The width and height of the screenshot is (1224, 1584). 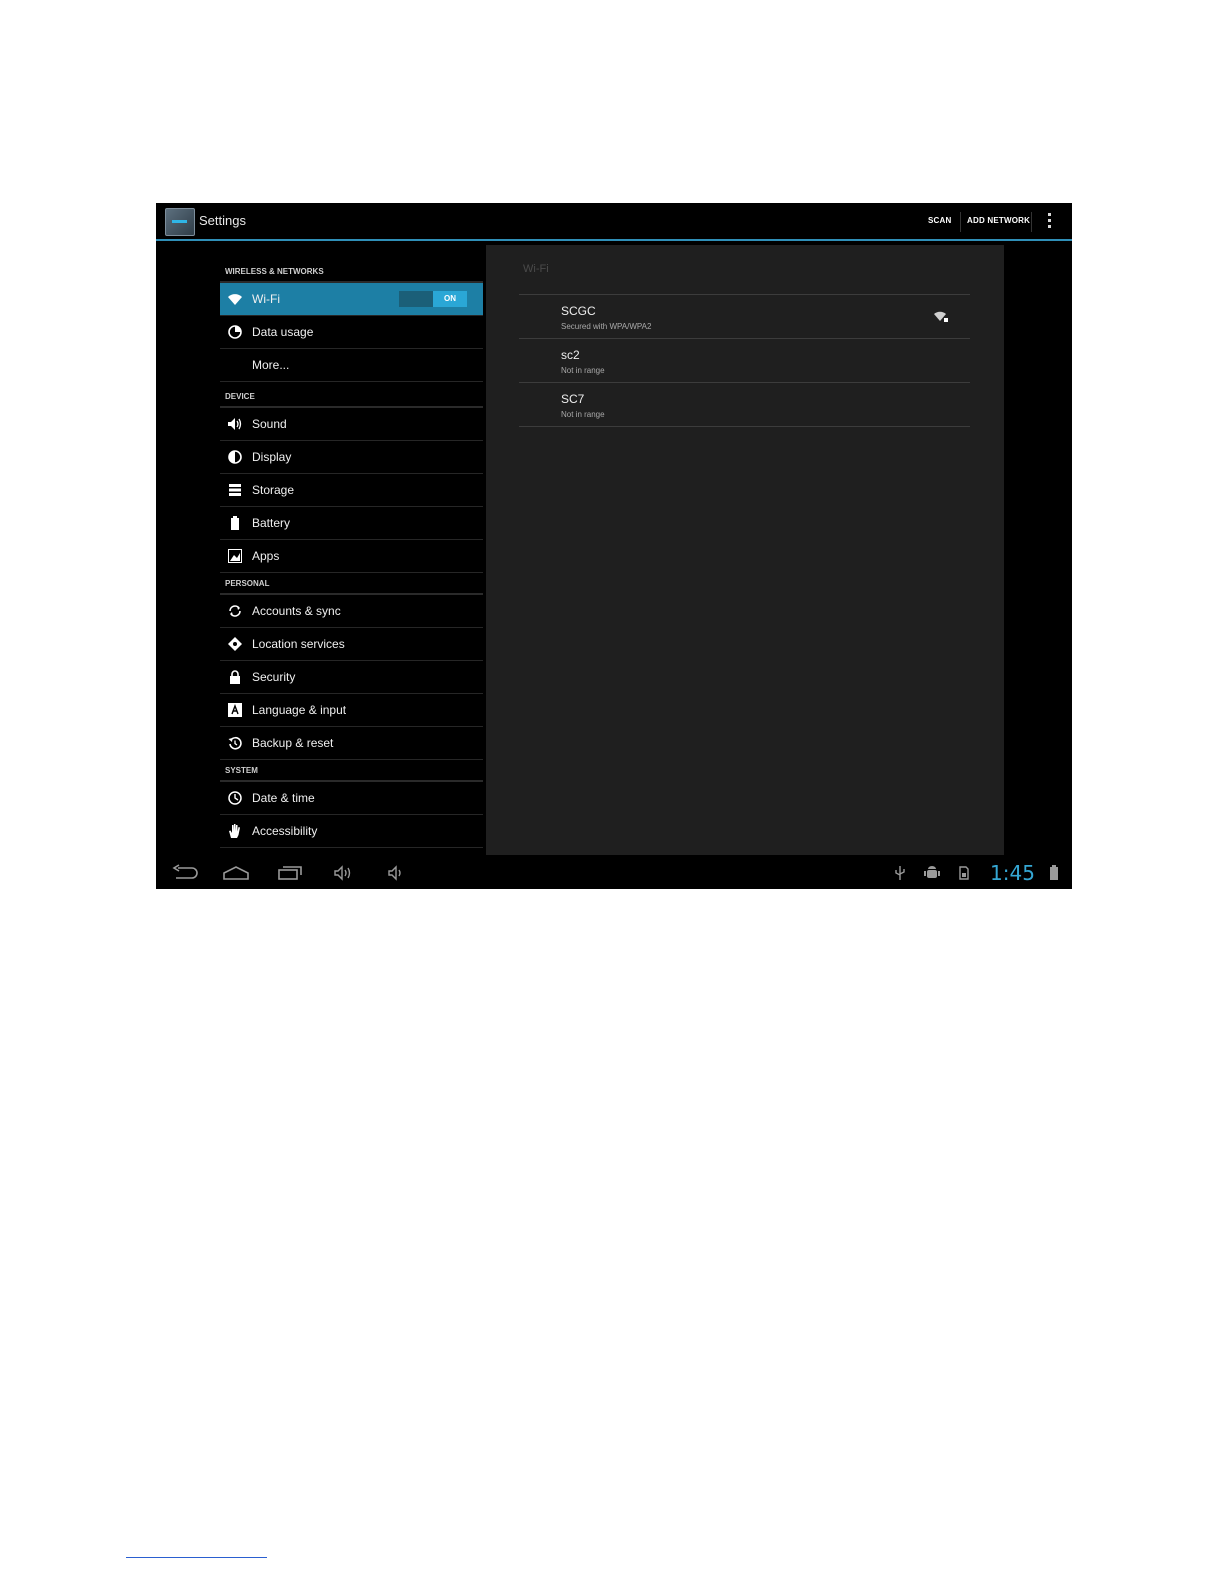 I want to click on volume-up-icon, so click(x=345, y=873).